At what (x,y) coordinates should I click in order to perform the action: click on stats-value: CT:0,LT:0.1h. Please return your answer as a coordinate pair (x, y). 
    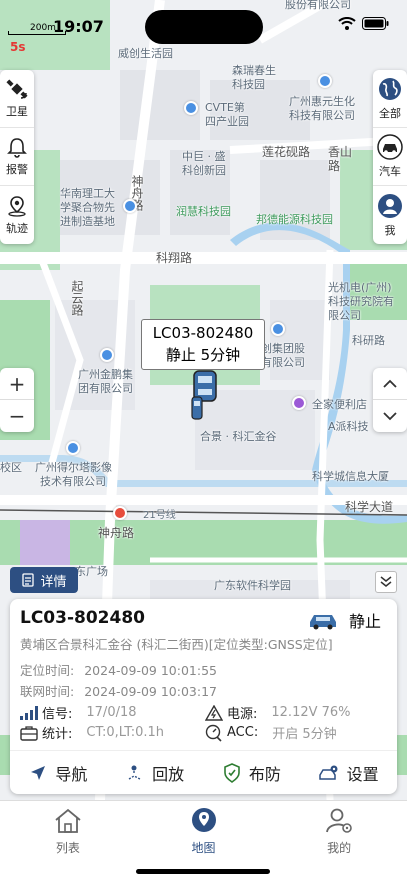
    Looking at the image, I should click on (125, 732).